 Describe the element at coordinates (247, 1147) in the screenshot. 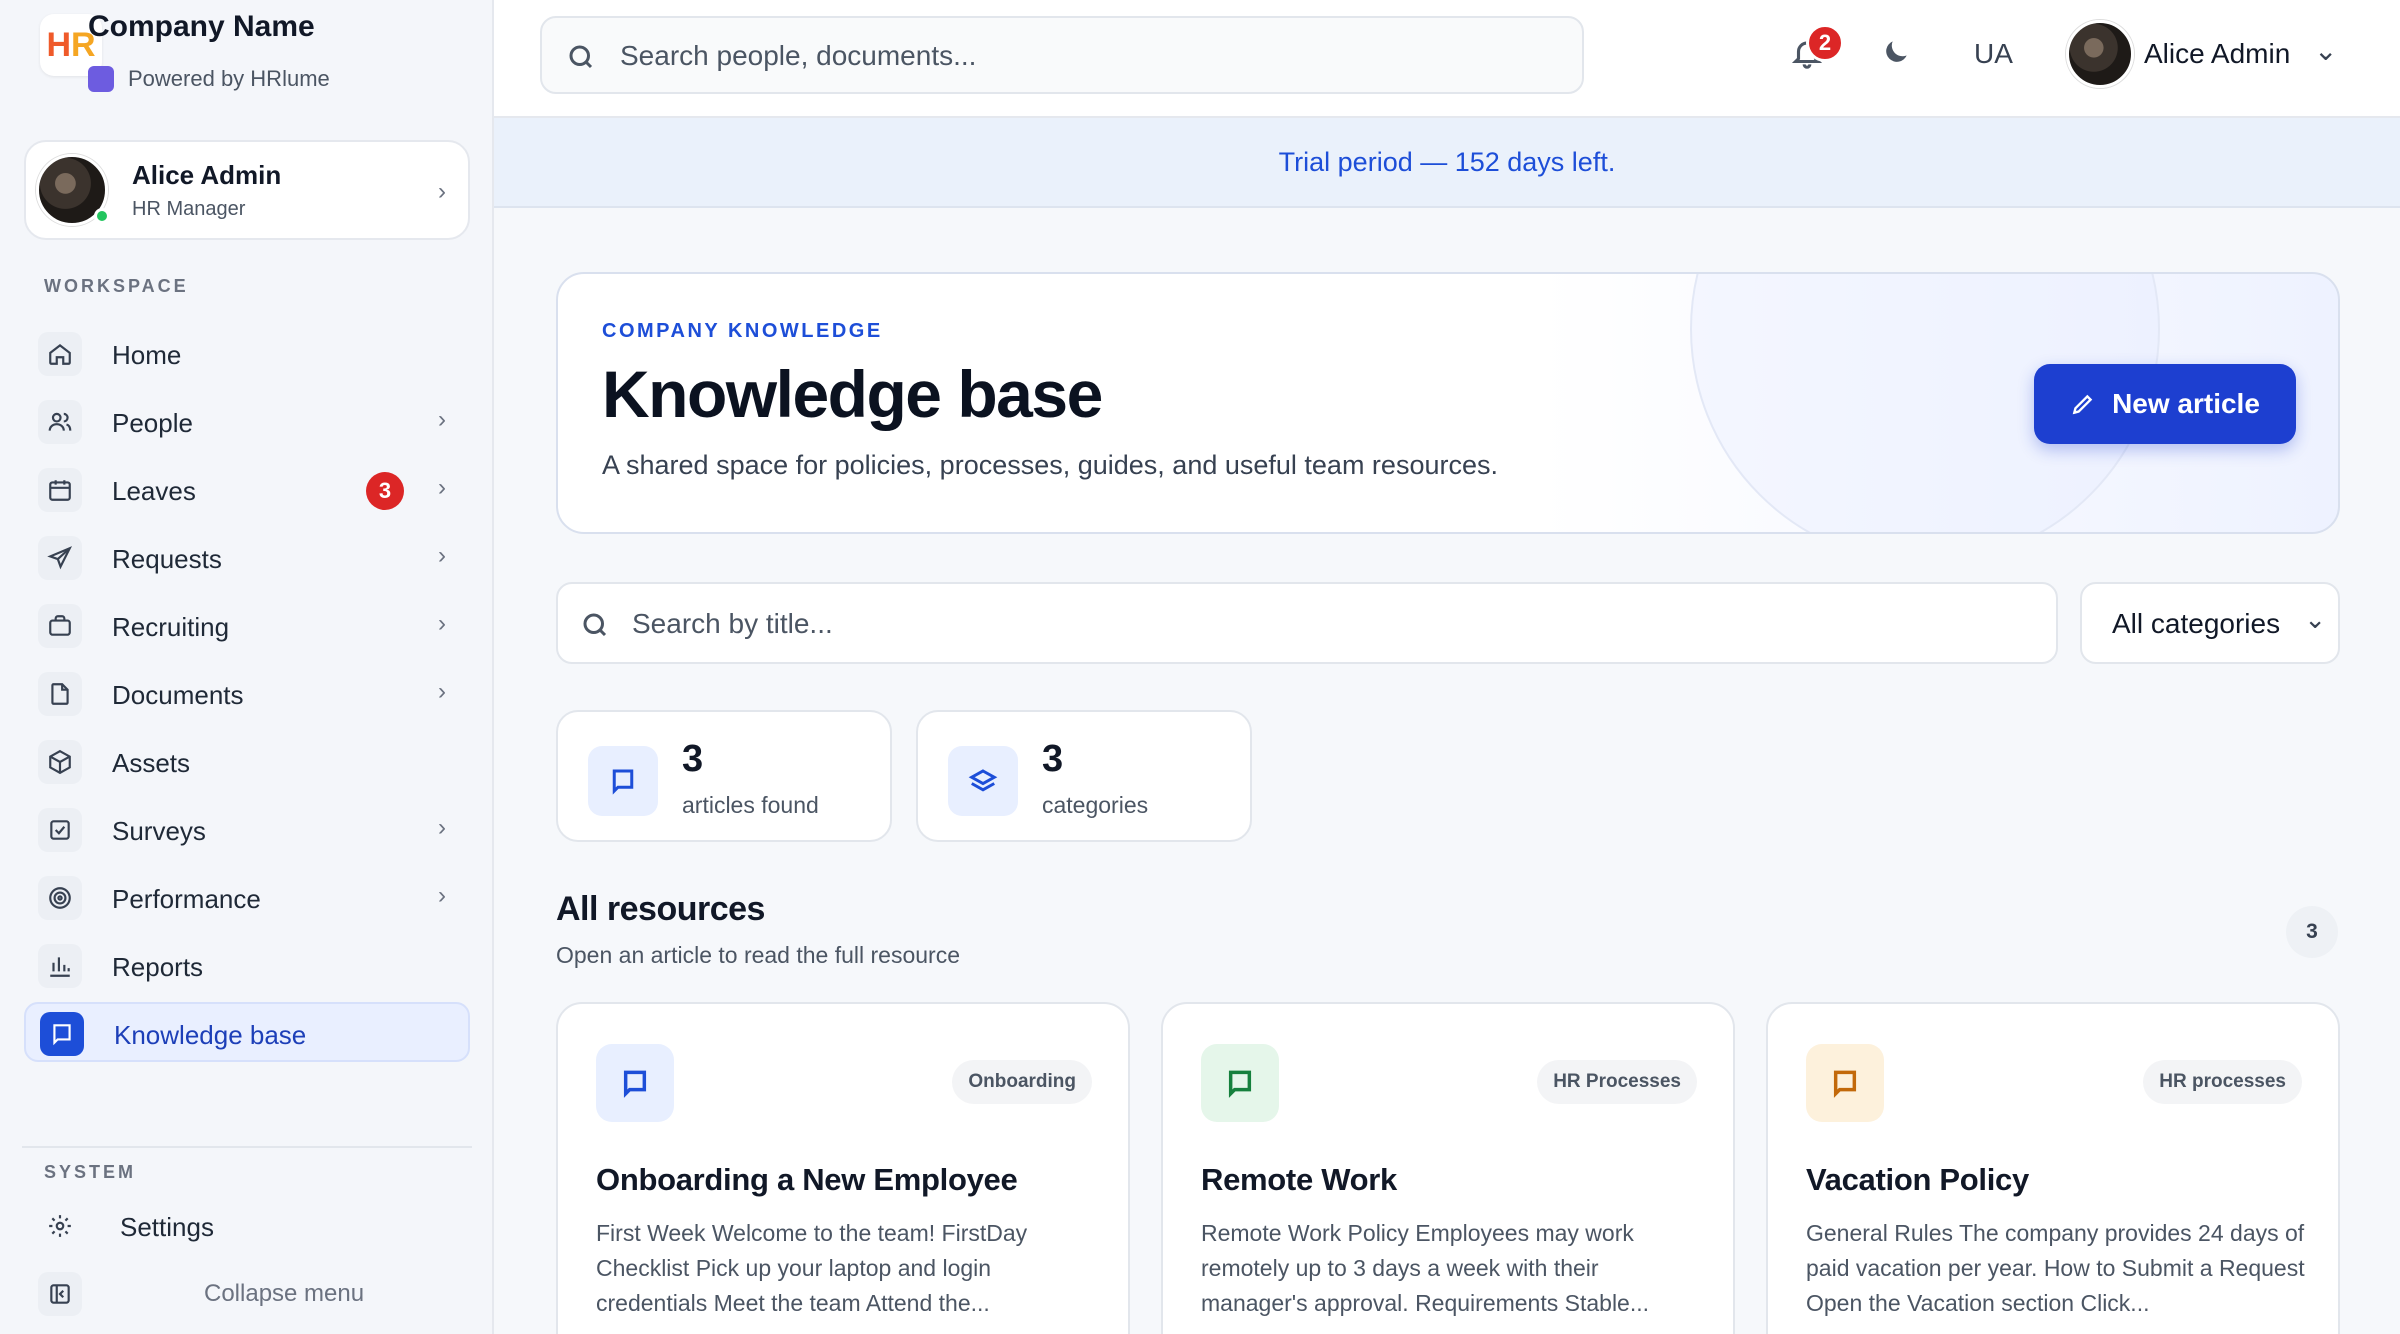

I see `sidebar-divider` at that location.